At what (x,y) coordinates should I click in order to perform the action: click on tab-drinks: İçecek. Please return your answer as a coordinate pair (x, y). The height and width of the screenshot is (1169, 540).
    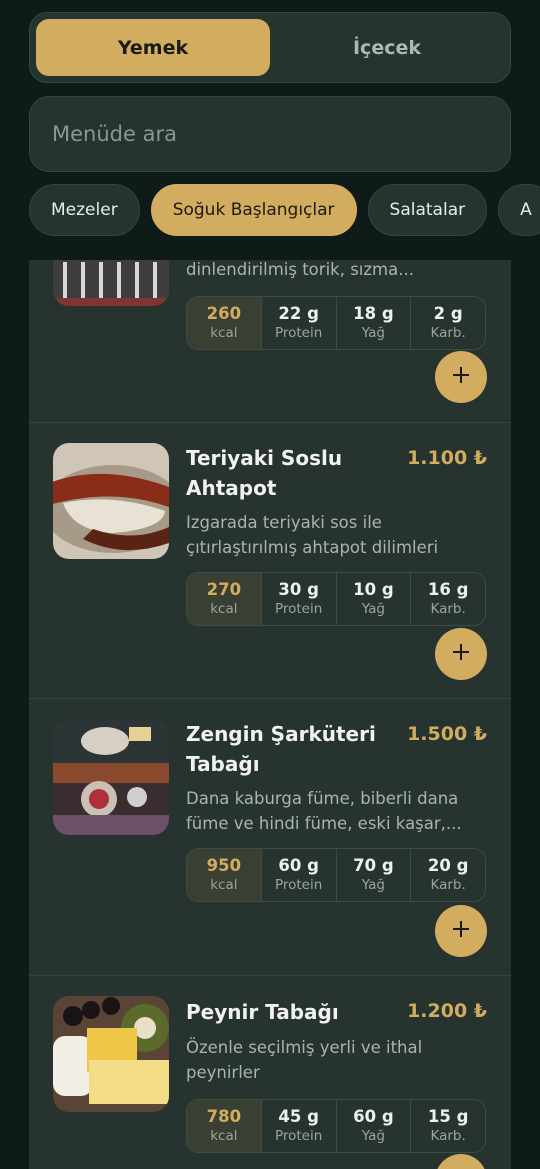
    Looking at the image, I should click on (387, 47).